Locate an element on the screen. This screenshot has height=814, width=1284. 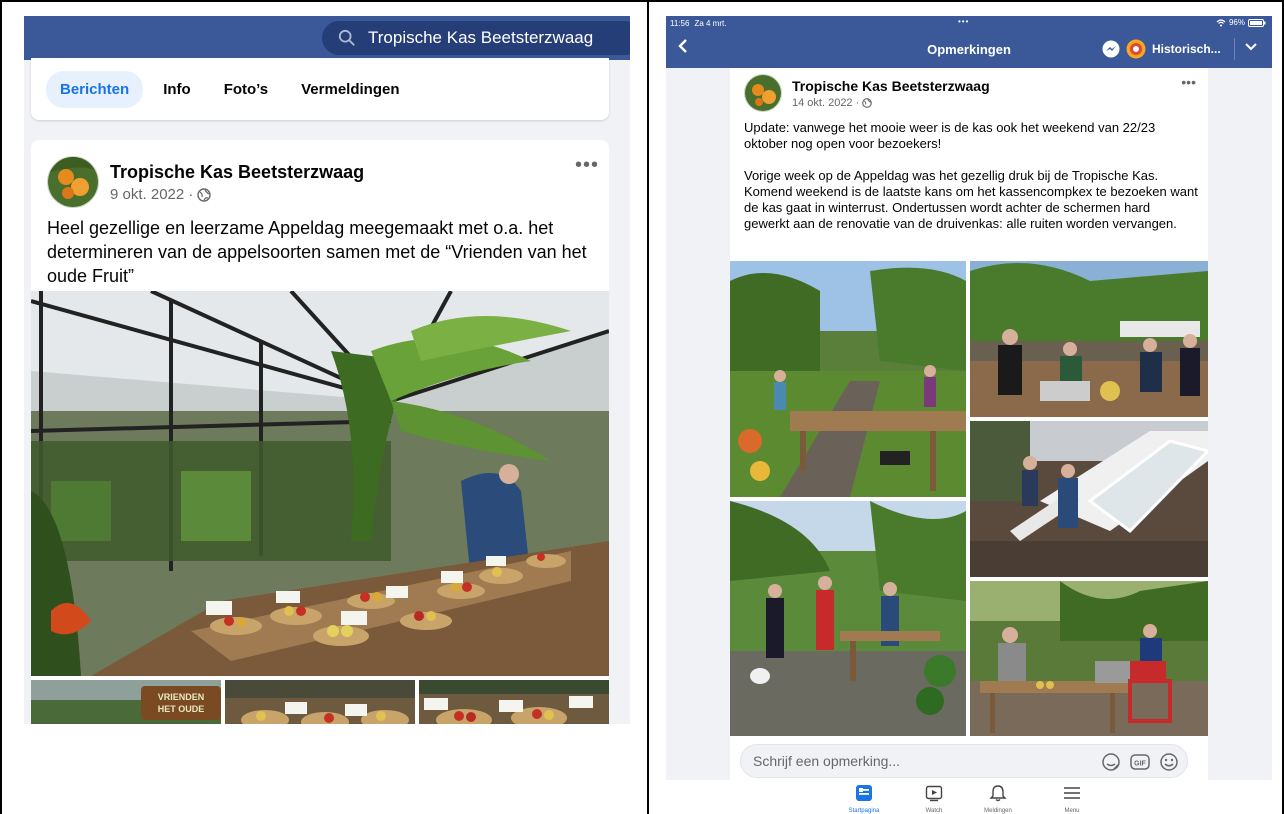
tab-startpagina: Startpagina is located at coordinates (864, 799).